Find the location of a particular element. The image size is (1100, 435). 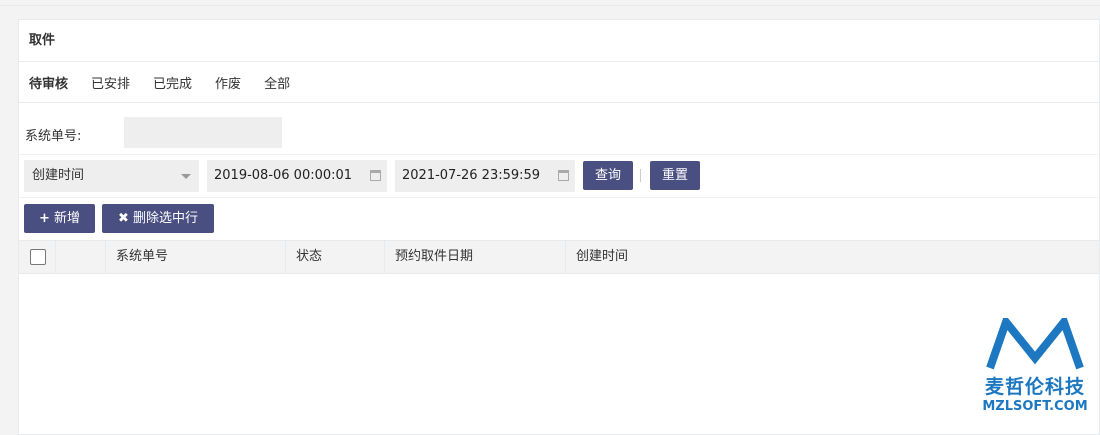

end-date-input: 2021-07-26 23:59:59 is located at coordinates (485, 176).